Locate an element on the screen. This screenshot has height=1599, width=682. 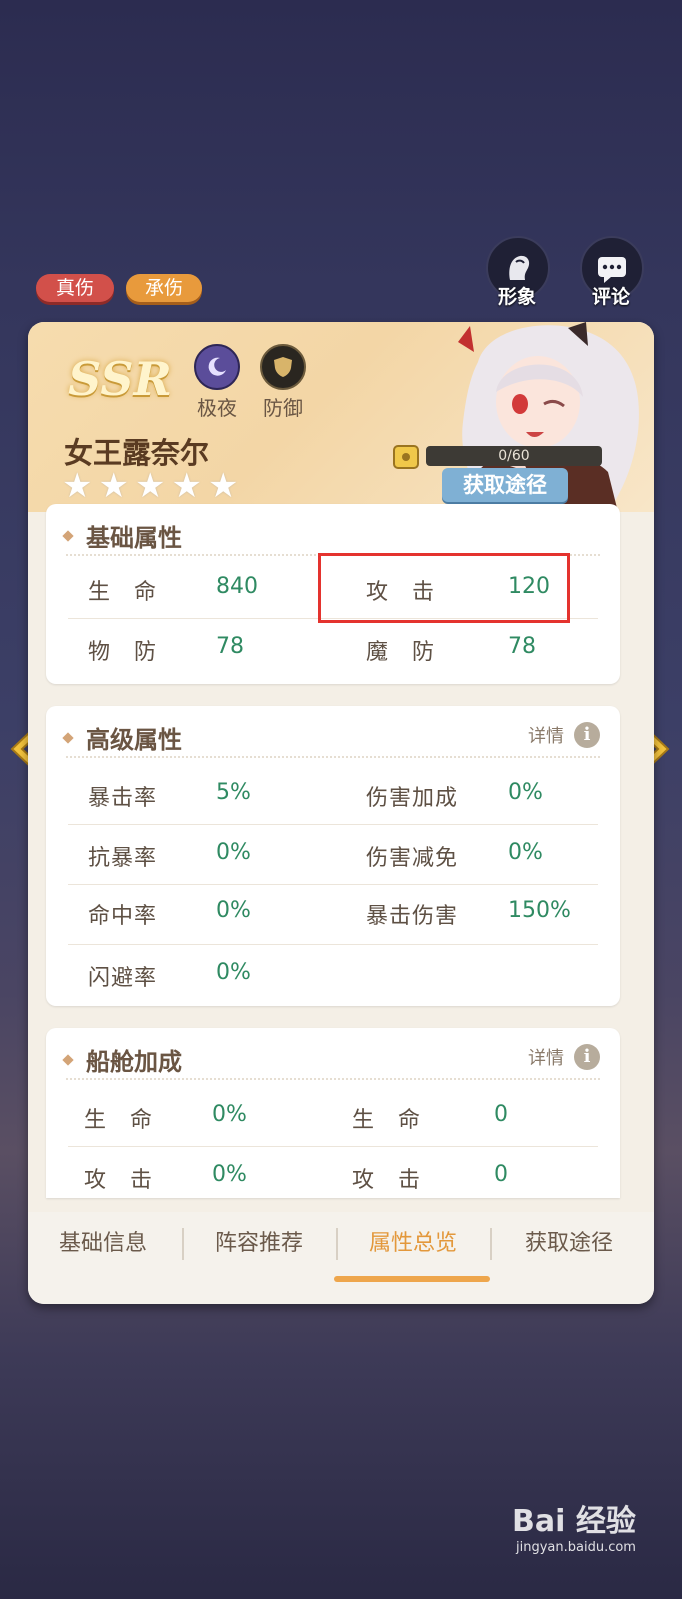
trait-polar-night: 极夜 is located at coordinates (217, 382).